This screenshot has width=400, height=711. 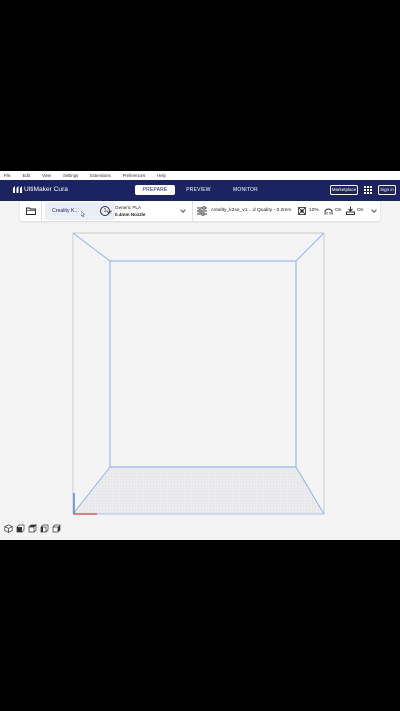 I want to click on menu-file: File, so click(x=7, y=175).